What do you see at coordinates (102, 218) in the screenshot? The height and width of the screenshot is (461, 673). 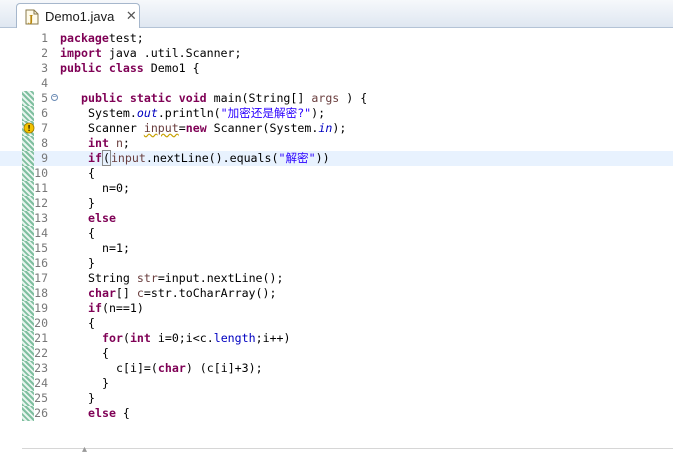 I see `code-text: else` at bounding box center [102, 218].